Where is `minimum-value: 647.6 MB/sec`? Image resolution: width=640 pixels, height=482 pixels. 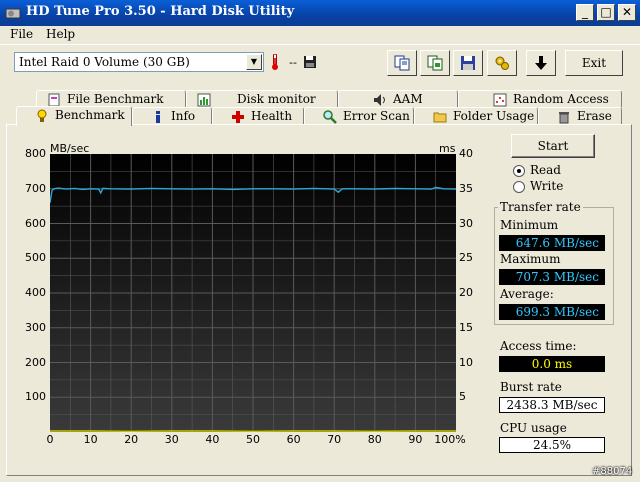
minimum-value: 647.6 MB/sec is located at coordinates (552, 243).